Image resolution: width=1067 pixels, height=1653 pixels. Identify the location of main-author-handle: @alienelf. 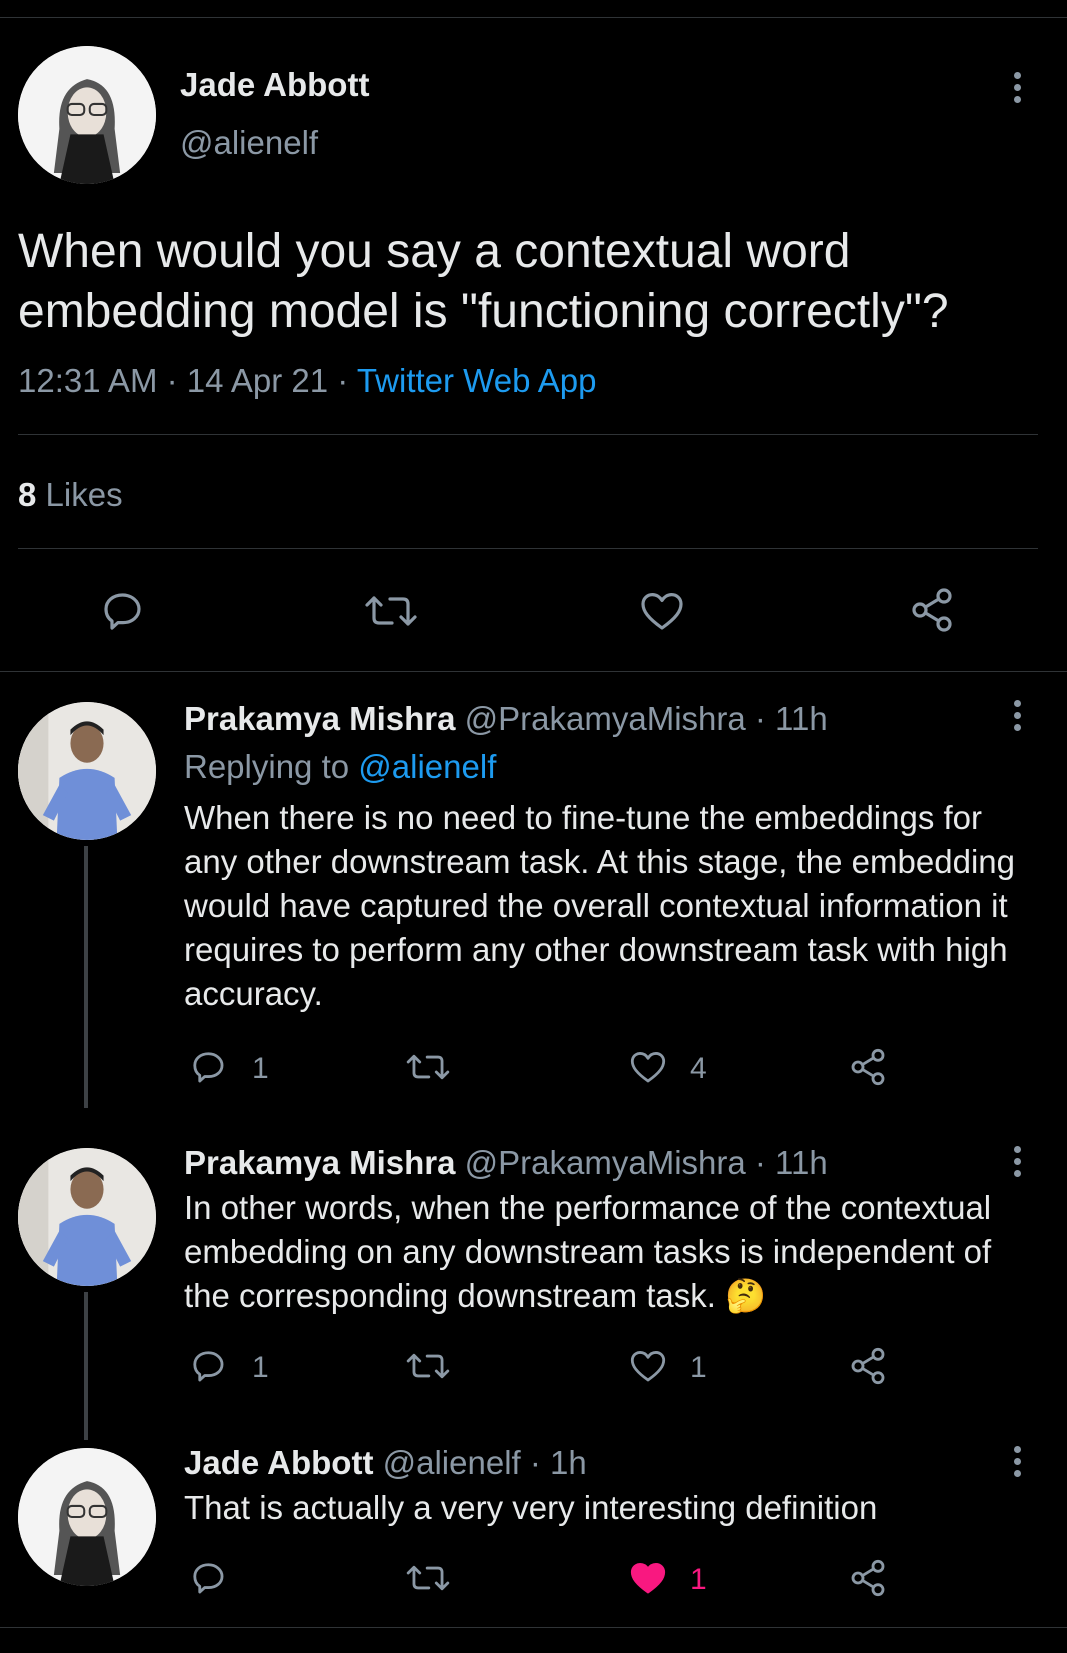
(249, 143).